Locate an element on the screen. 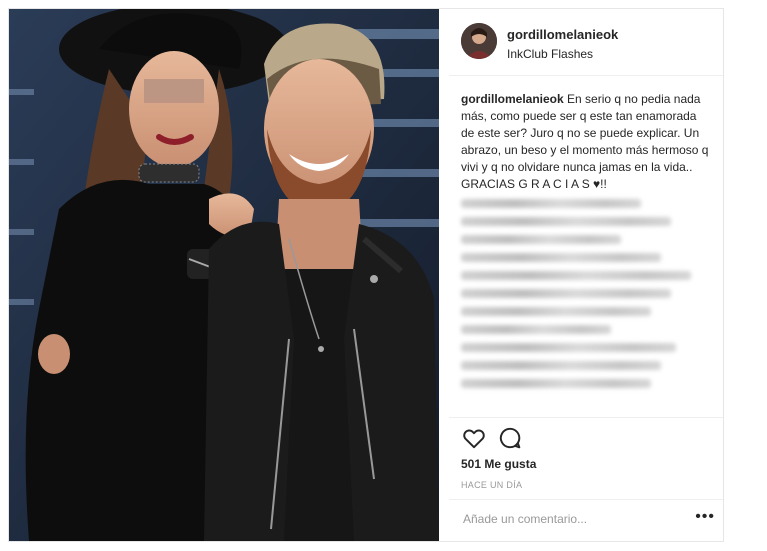  comment-box: ••• is located at coordinates (586, 520).